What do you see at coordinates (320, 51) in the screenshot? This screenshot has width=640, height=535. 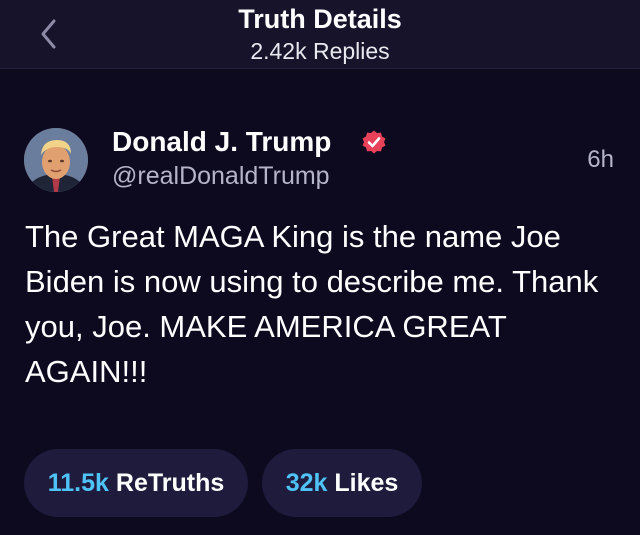 I see `replies-count: 2.42k Replies` at bounding box center [320, 51].